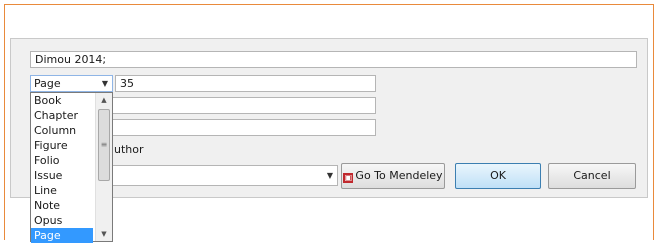 The height and width of the screenshot is (246, 661). I want to click on locator-value-text: 35, so click(127, 83).